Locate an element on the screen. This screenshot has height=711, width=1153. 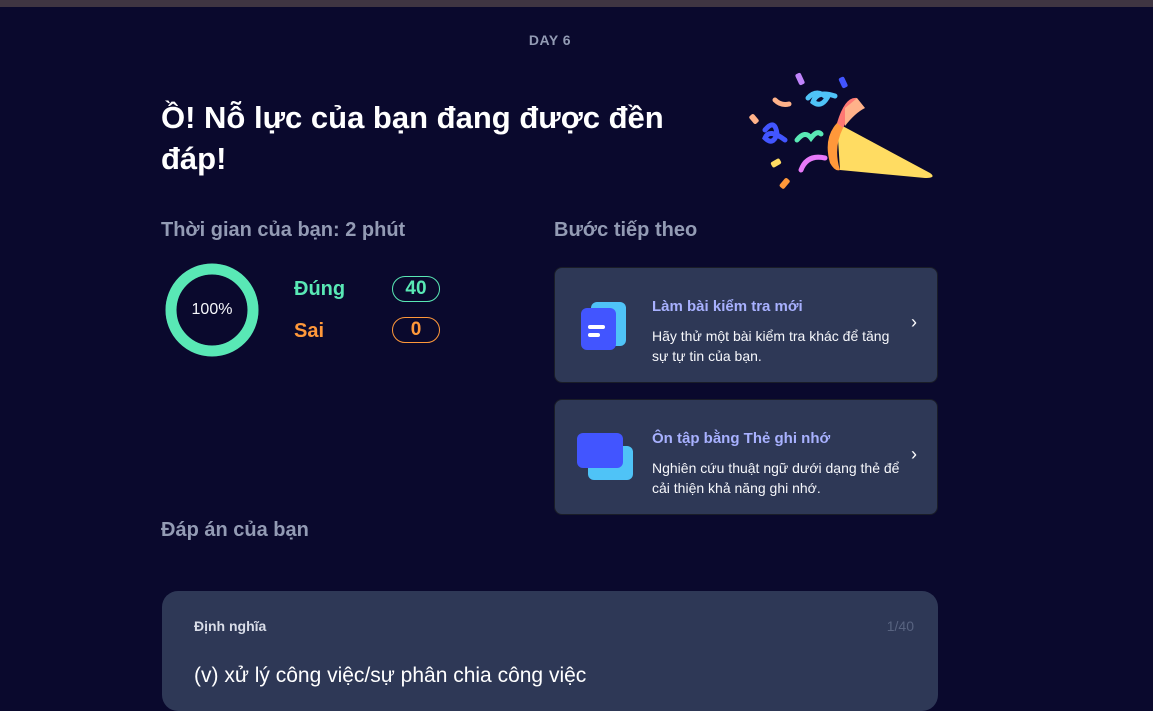
question-counter: 1/40 is located at coordinates (900, 626).